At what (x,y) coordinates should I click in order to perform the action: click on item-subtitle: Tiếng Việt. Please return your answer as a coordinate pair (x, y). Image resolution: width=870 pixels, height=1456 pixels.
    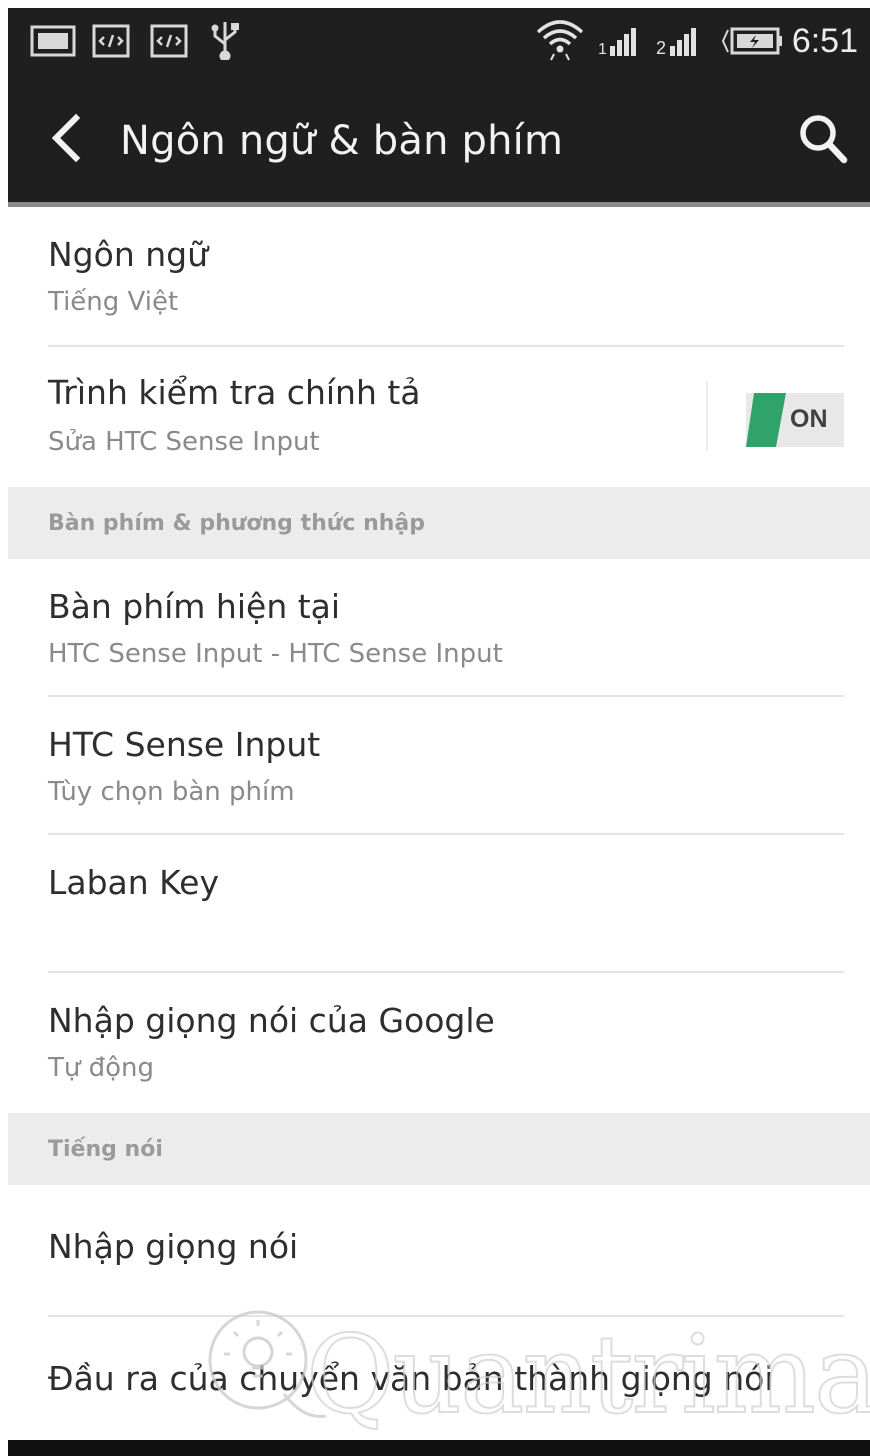
    Looking at the image, I should click on (113, 302).